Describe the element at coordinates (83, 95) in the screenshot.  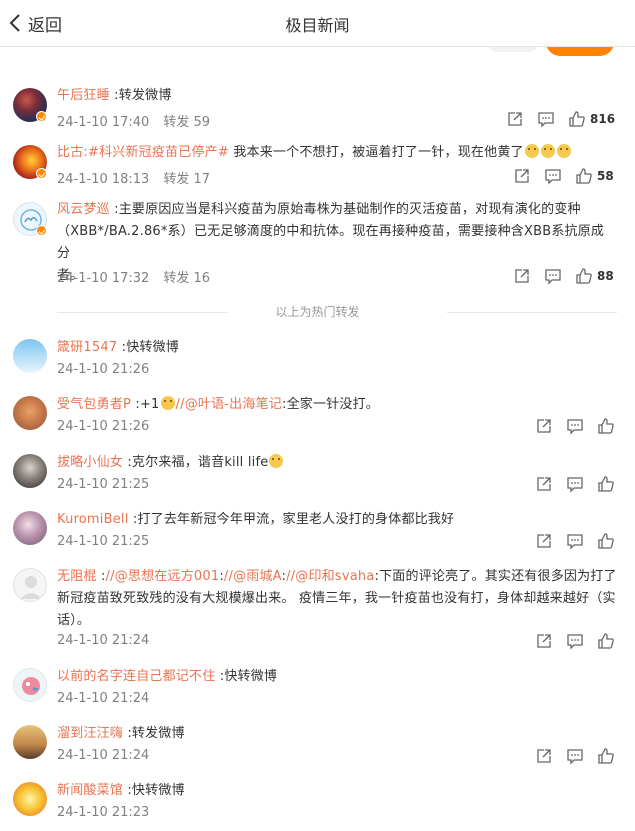
I see `user-name: 午后狂睡` at that location.